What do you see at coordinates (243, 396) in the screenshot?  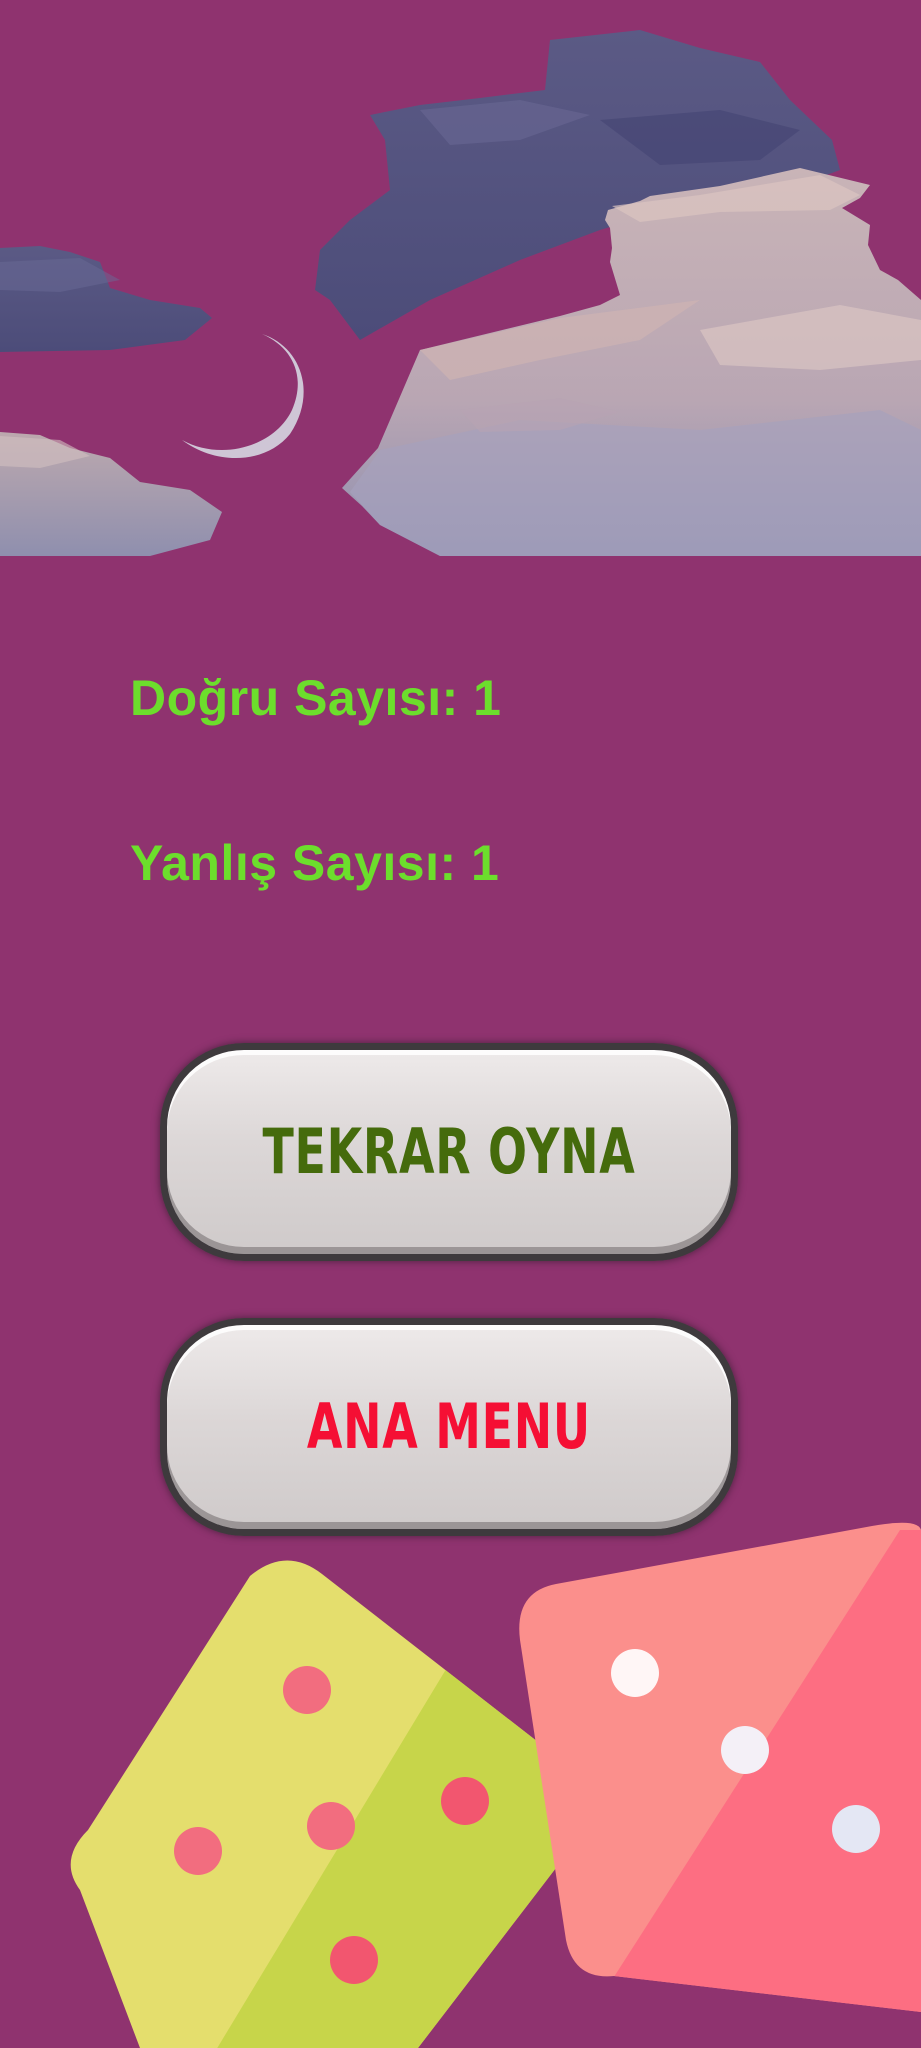 I see `crescent-moon` at bounding box center [243, 396].